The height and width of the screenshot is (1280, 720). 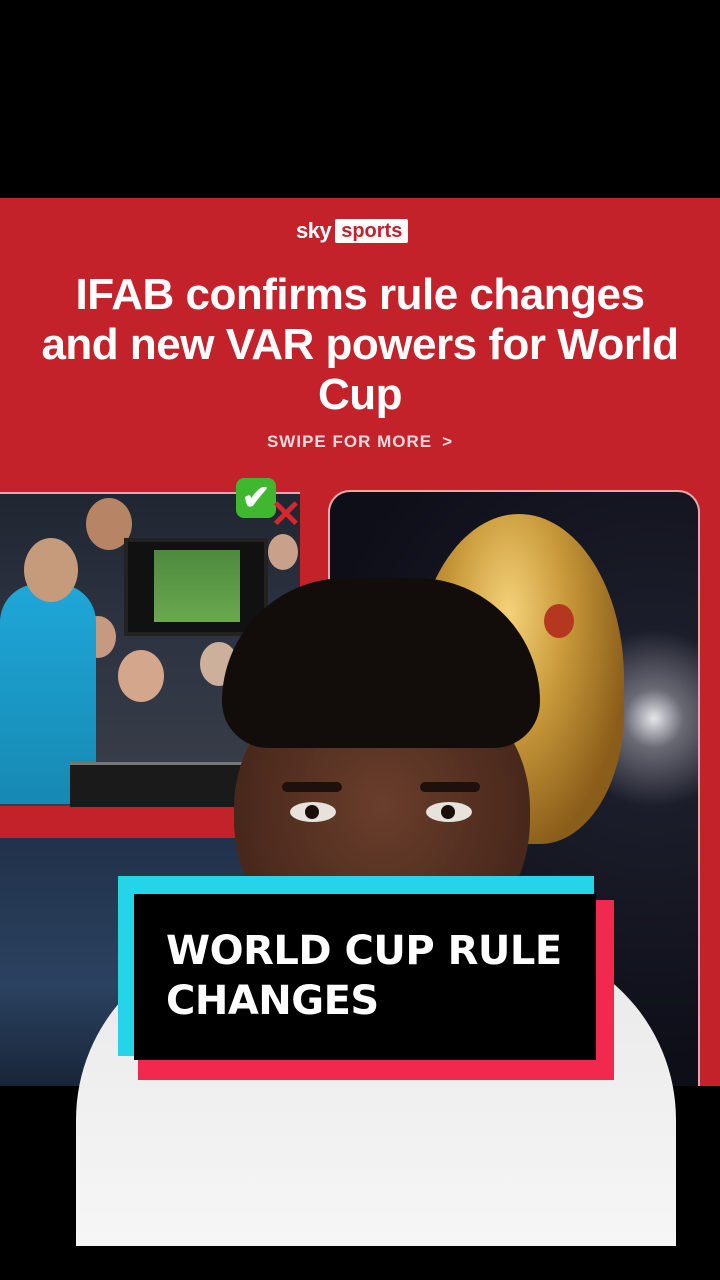 I want to click on caption-background: WORLD CUP RULE CHANGES, so click(x=365, y=977).